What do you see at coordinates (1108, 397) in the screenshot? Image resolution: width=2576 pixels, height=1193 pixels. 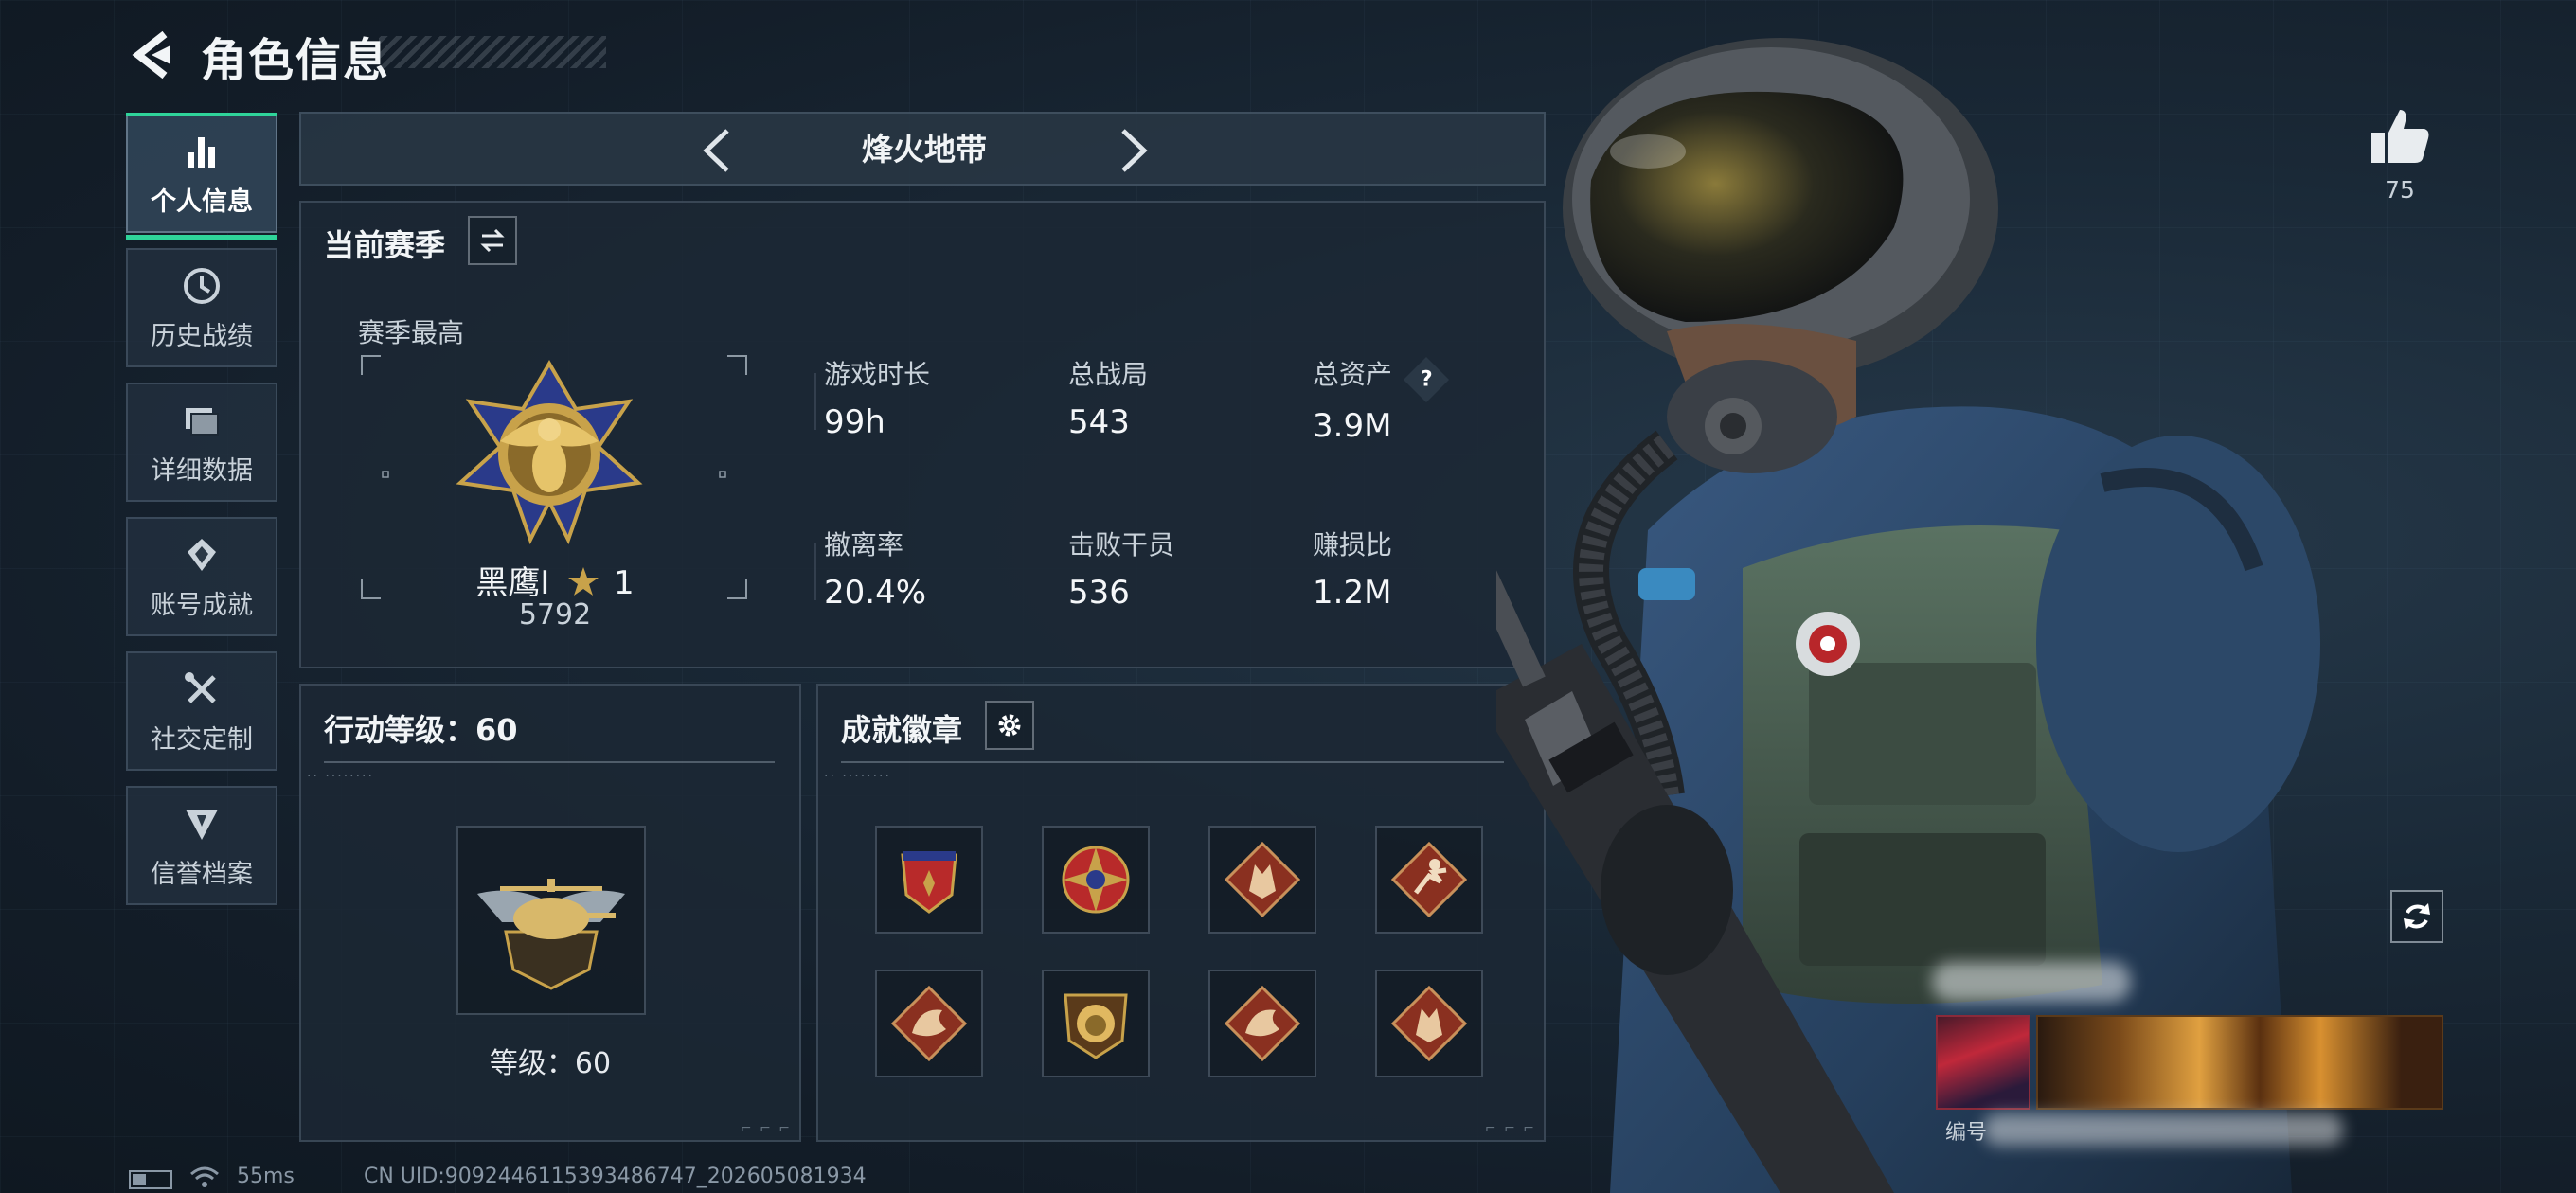 I see `stat-total-matches: 总战局 543` at bounding box center [1108, 397].